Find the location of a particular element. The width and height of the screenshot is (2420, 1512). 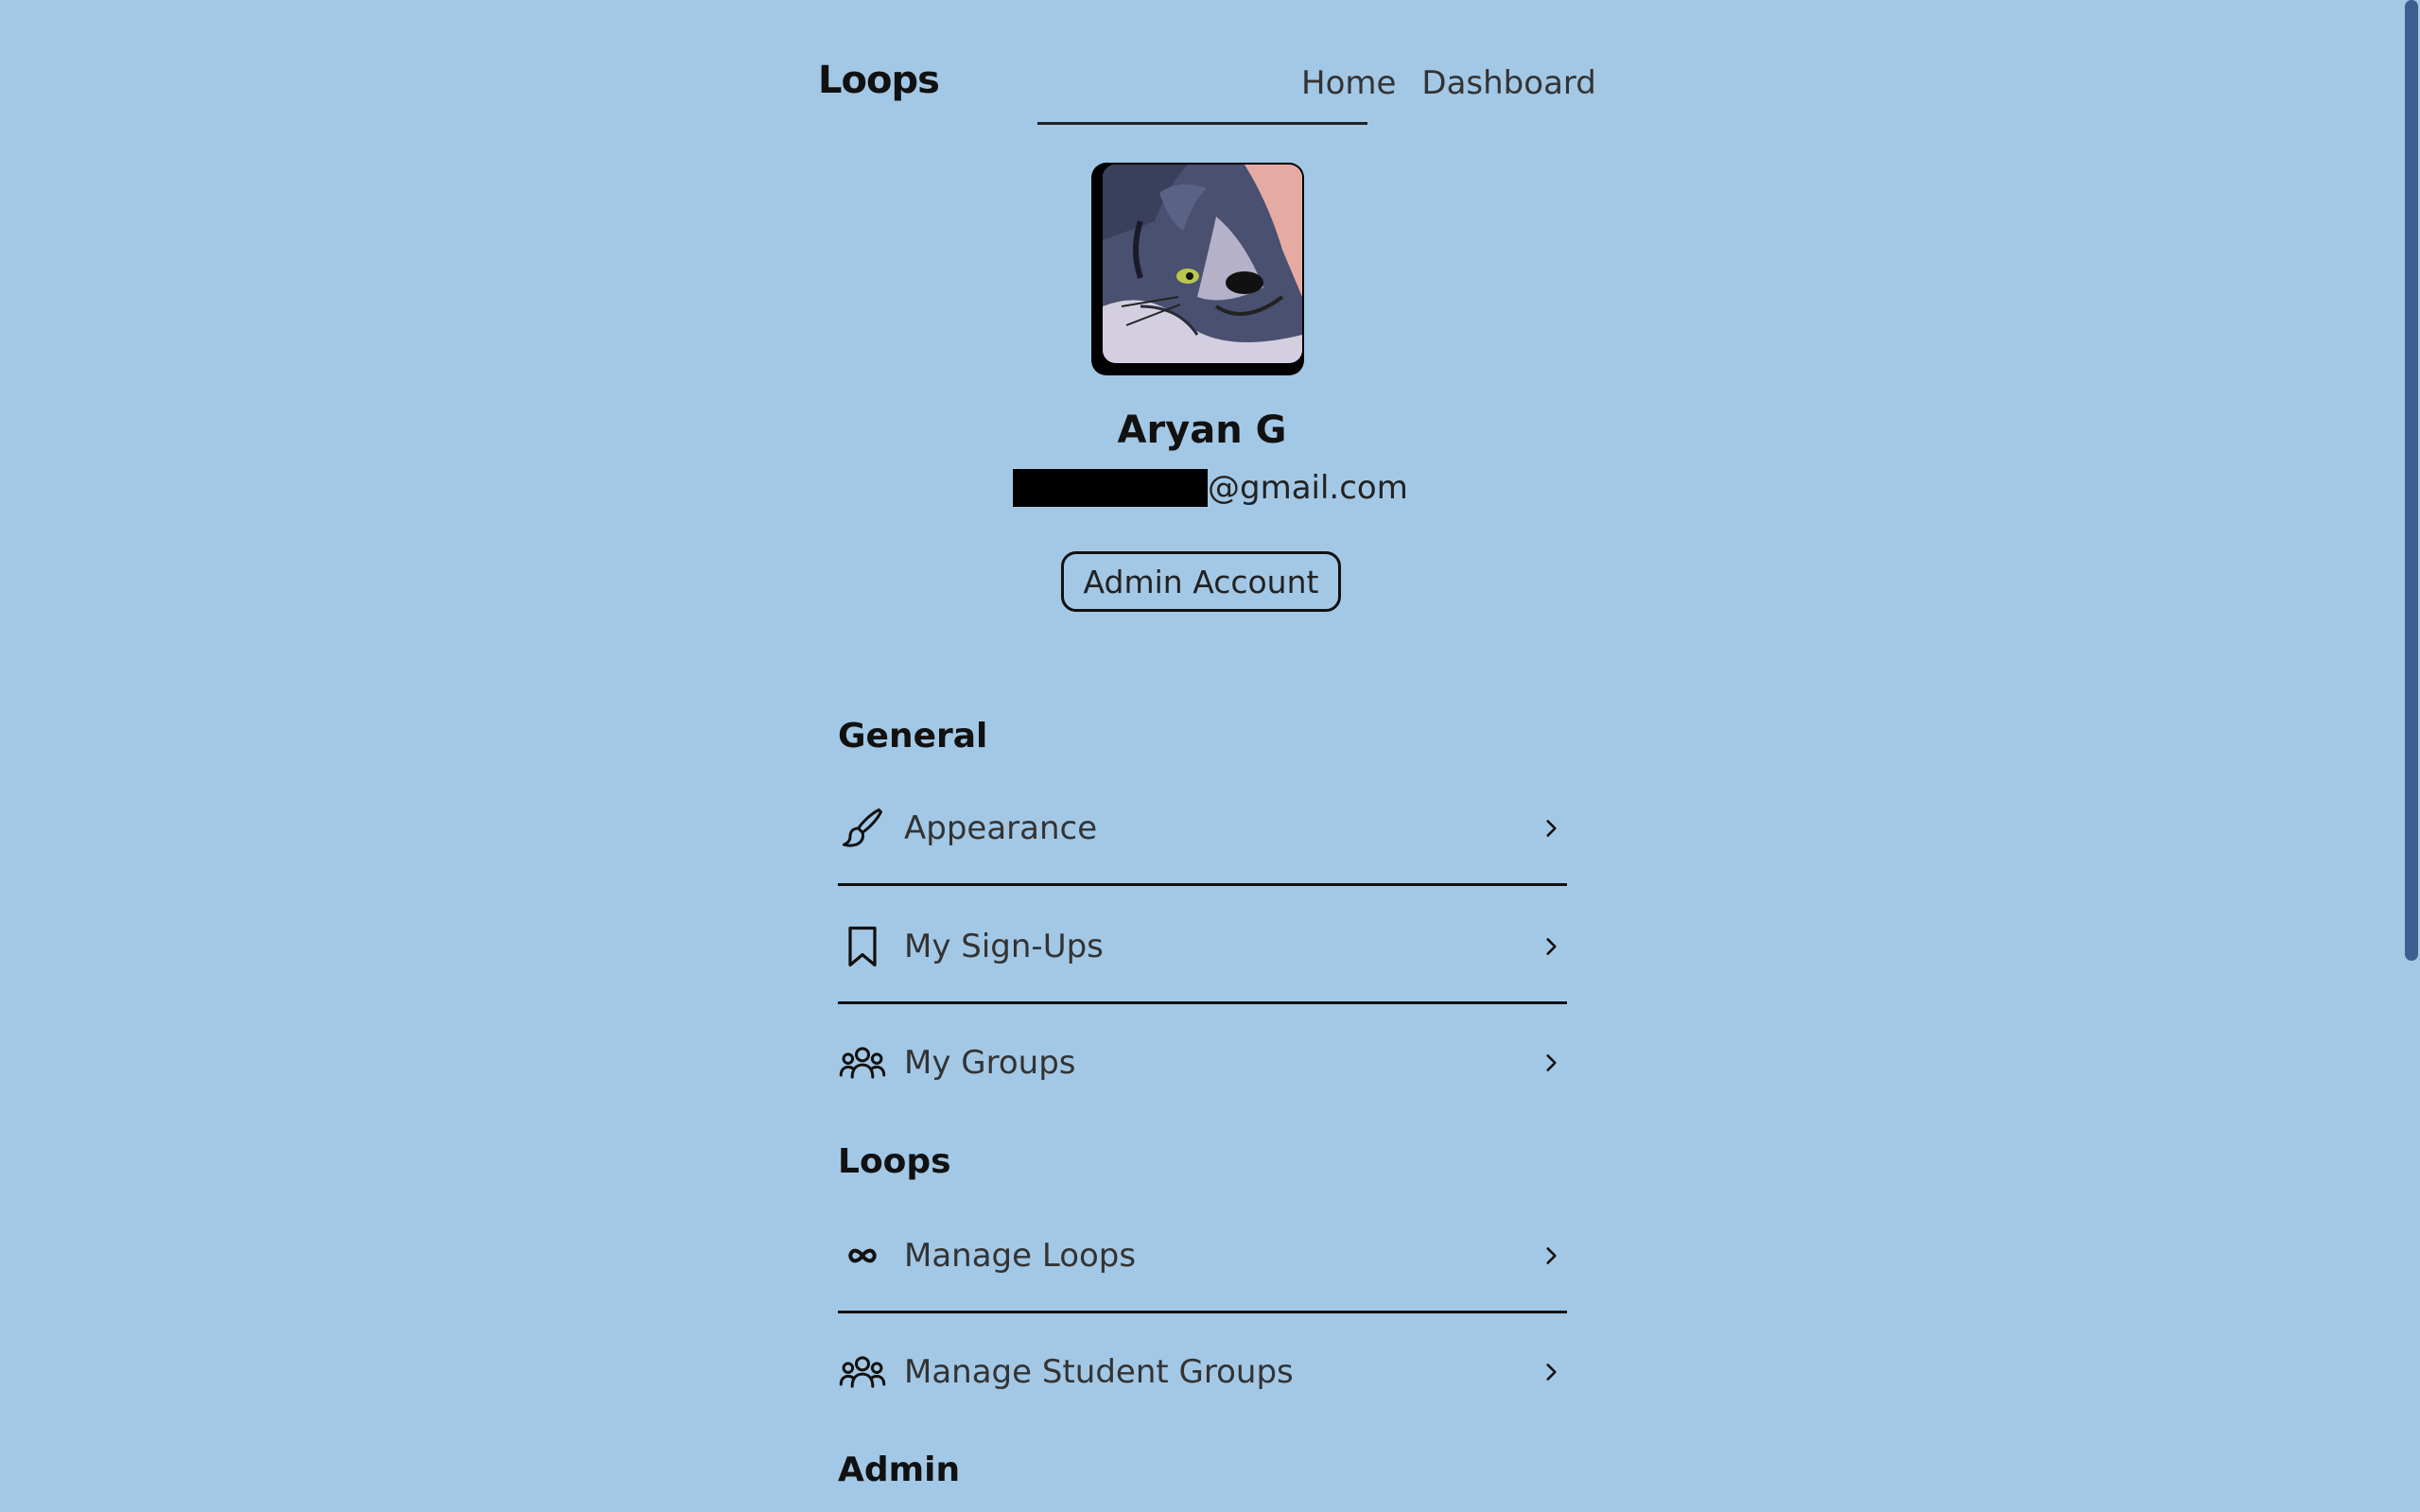

avatar is located at coordinates (1203, 264).